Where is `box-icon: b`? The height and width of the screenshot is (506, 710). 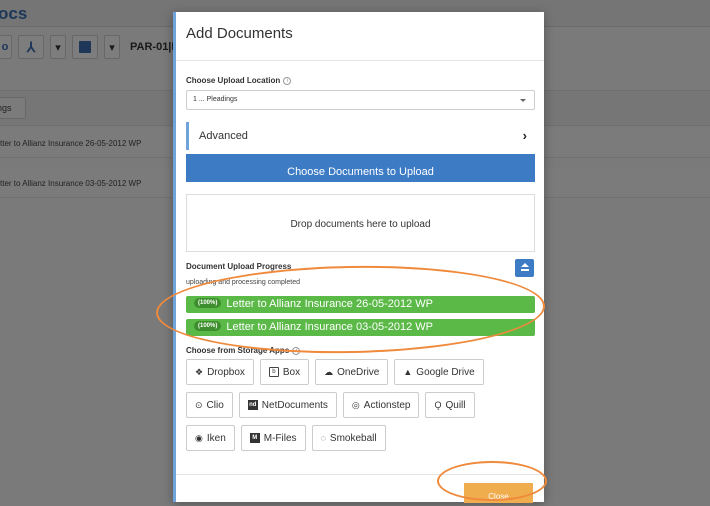
box-icon: b is located at coordinates (273, 372).